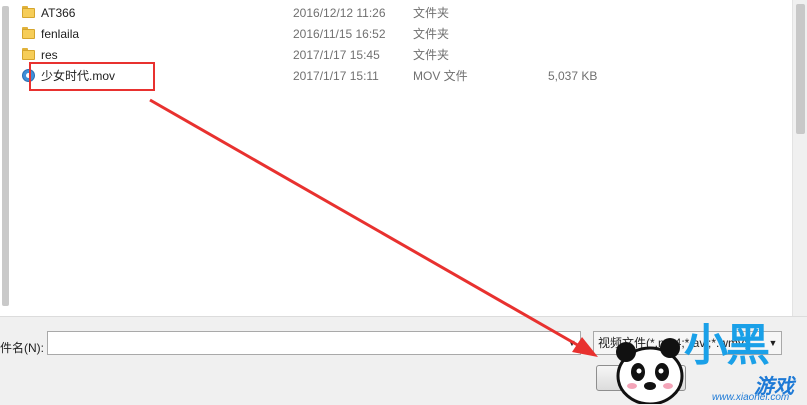 Image resolution: width=807 pixels, height=405 pixels. Describe the element at coordinates (727, 345) in the screenshot. I see `logo-main-text: 小黑` at that location.